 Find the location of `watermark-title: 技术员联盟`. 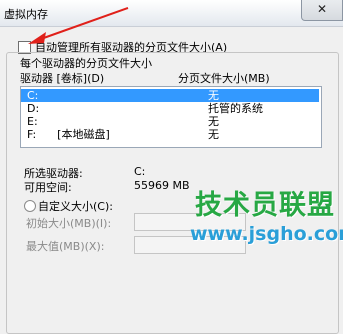

watermark-title: 技术员联盟 is located at coordinates (265, 205).